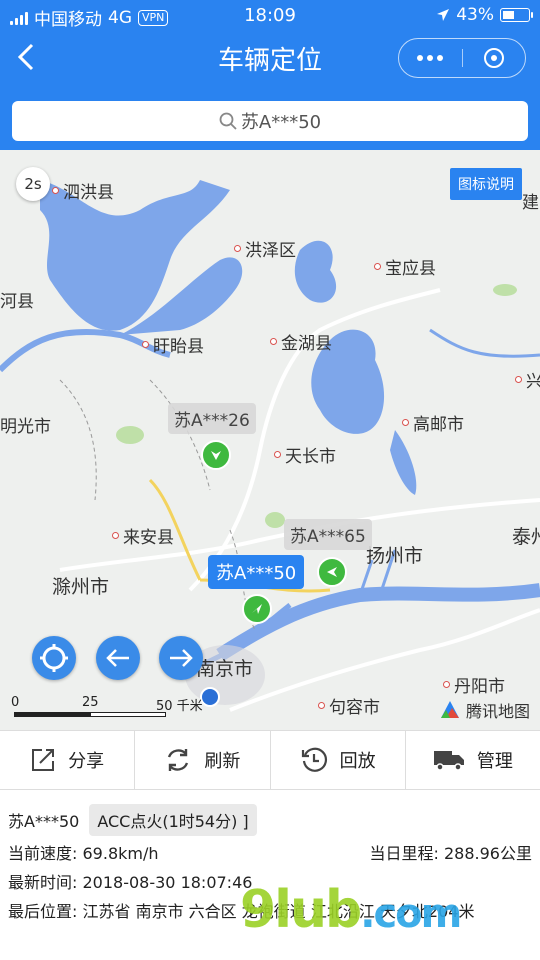  I want to click on map-provider: 腾讯地图, so click(484, 710).